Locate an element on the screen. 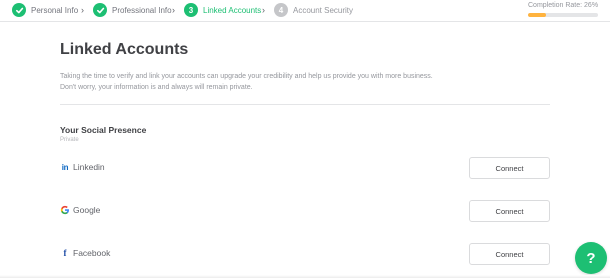 Image resolution: width=610 pixels, height=278 pixels. completion-bar-fill is located at coordinates (537, 15).